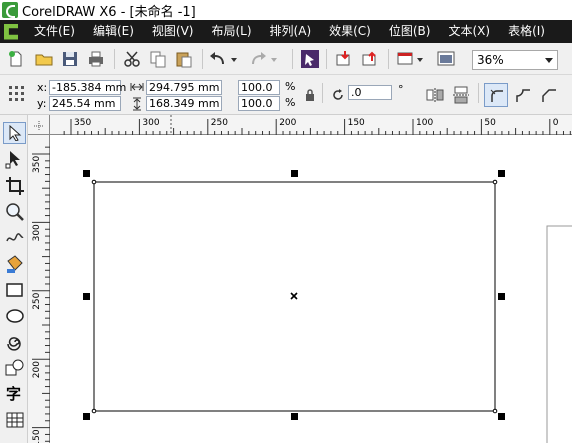  I want to click on undo-dropdown-icon, so click(234, 59).